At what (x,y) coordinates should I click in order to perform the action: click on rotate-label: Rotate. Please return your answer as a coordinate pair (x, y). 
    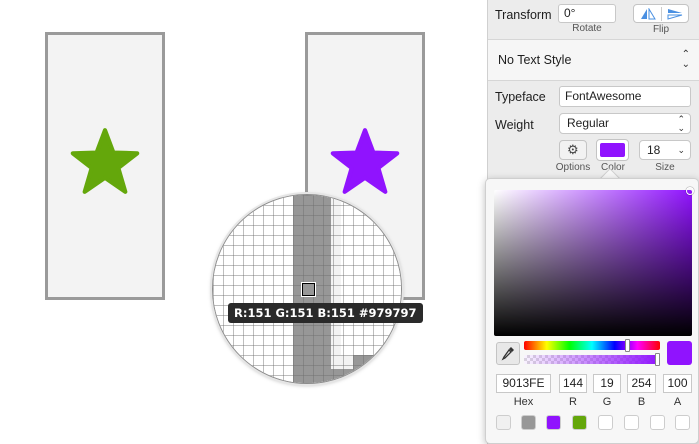
    Looking at the image, I should click on (587, 28).